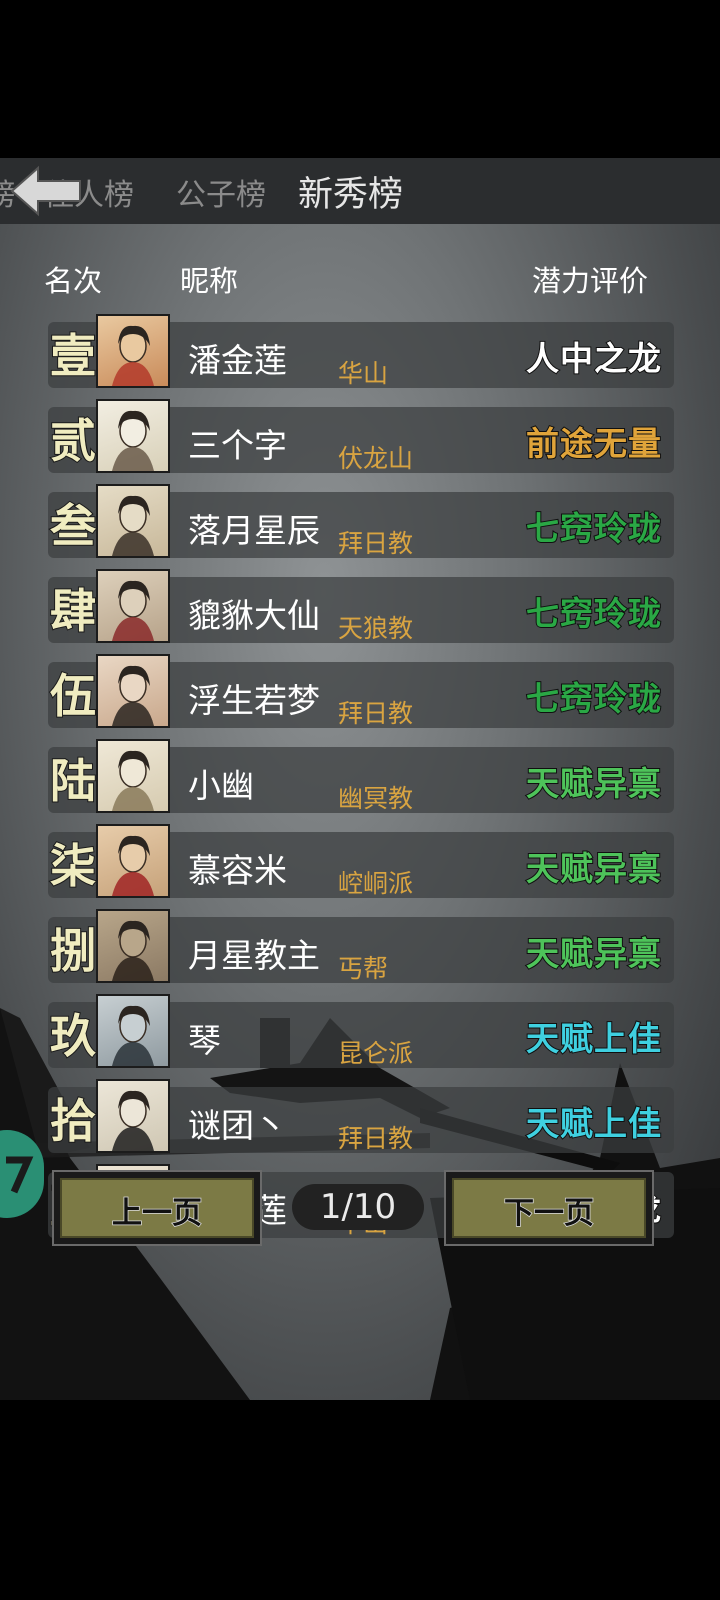 The image size is (720, 1600). What do you see at coordinates (254, 955) in the screenshot?
I see `player-nickname: 月星教主` at bounding box center [254, 955].